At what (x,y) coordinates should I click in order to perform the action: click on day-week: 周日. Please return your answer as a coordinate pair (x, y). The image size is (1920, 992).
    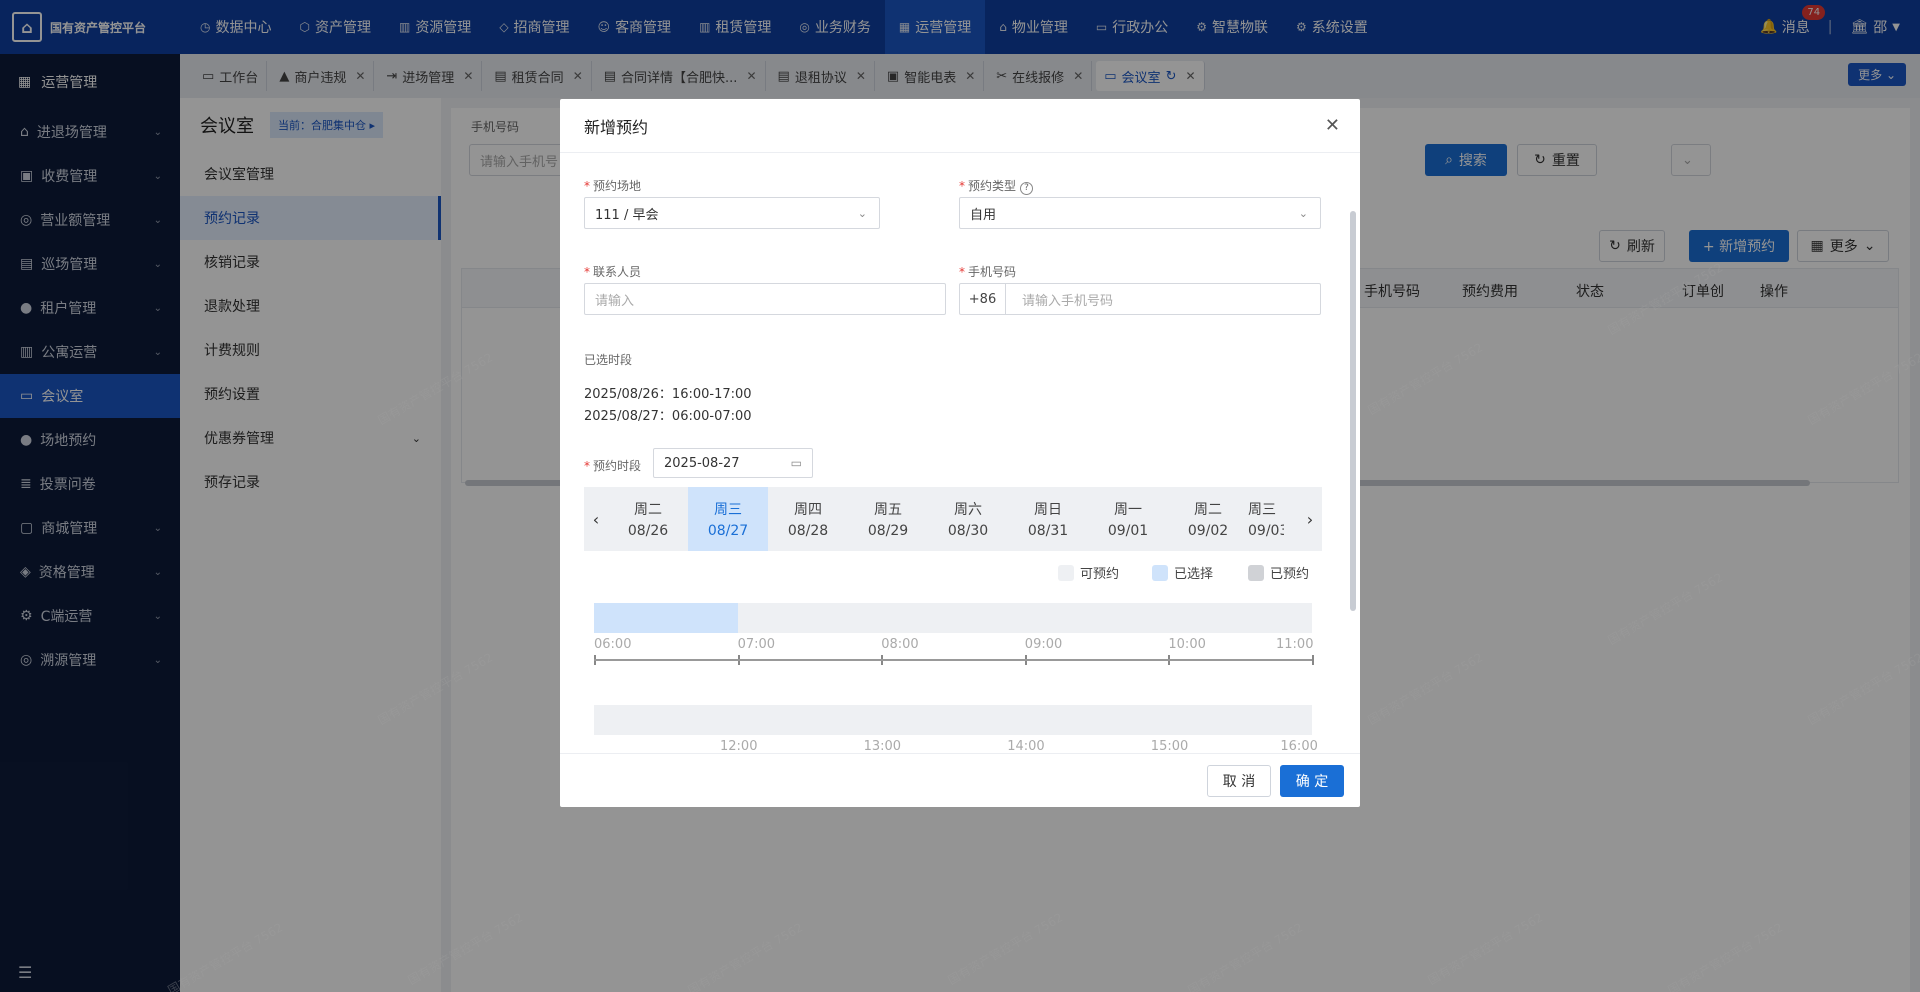
    Looking at the image, I should click on (1048, 510).